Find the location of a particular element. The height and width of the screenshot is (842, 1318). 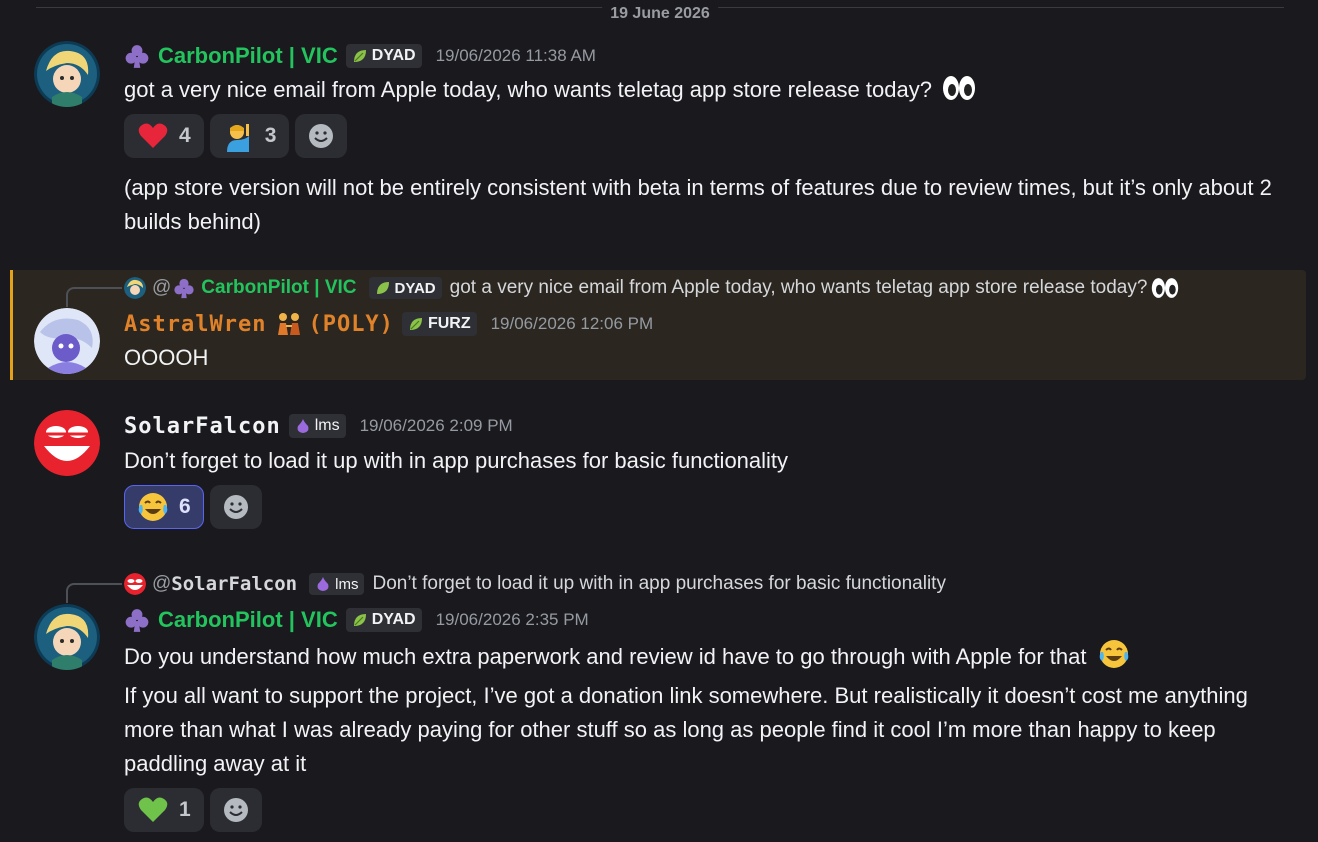

reaction-person-raising-hand: 3 is located at coordinates (249, 136).